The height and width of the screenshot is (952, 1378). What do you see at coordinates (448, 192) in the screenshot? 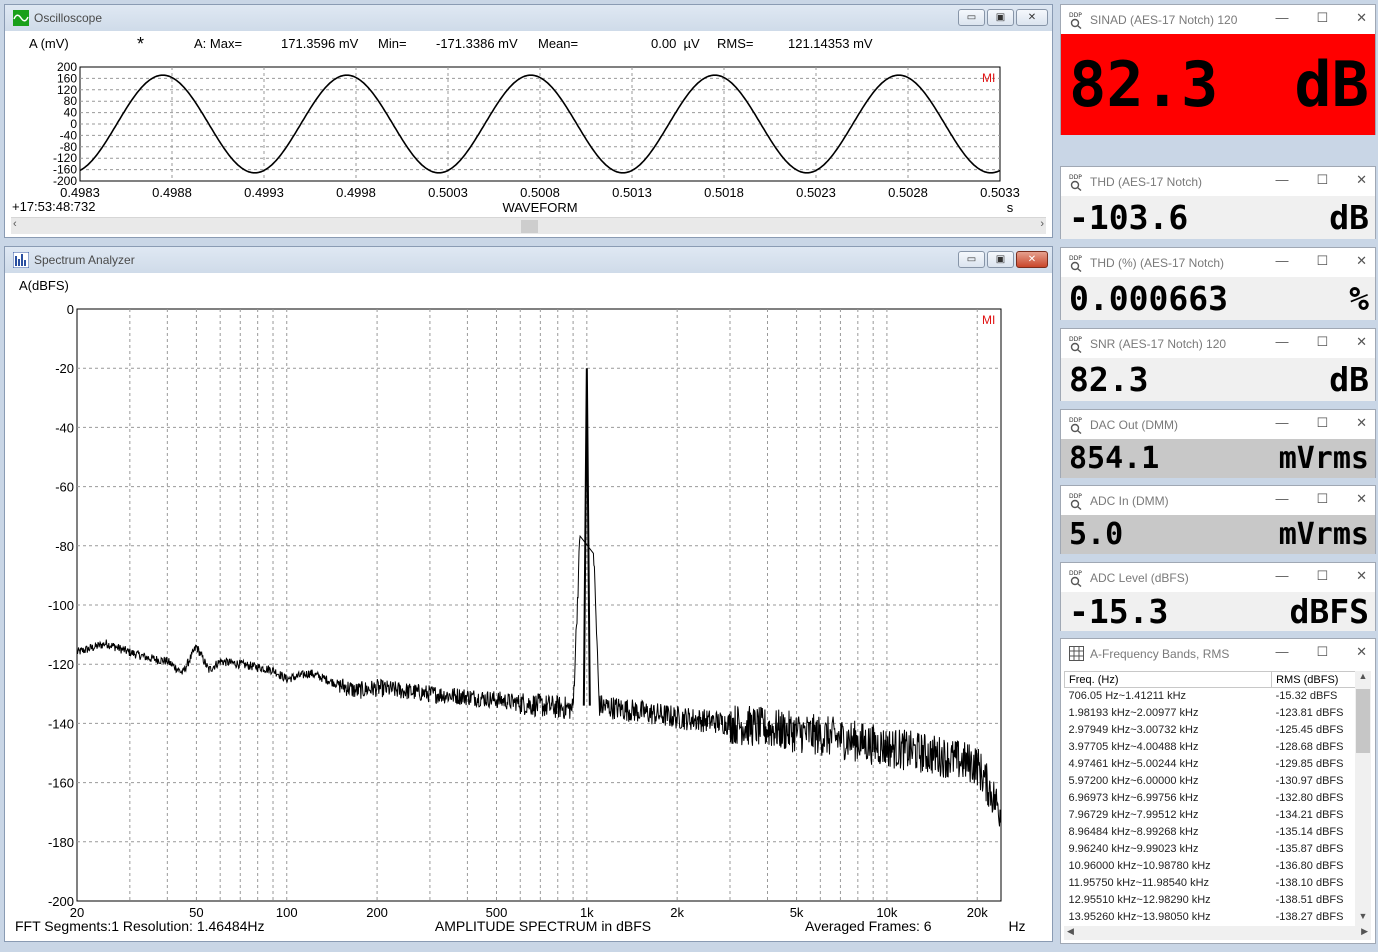
I see `x-tick-label: 0.5003` at bounding box center [448, 192].